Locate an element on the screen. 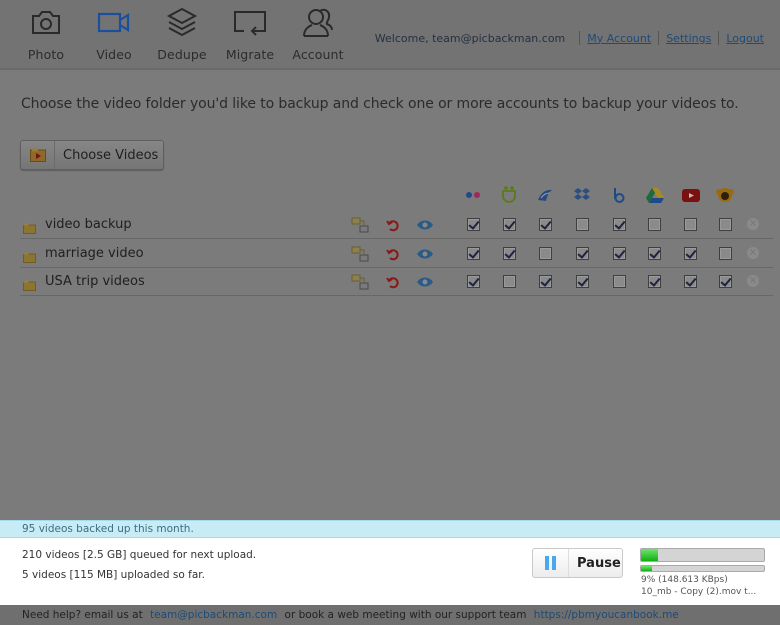  my-account-link: My Account is located at coordinates (619, 38).